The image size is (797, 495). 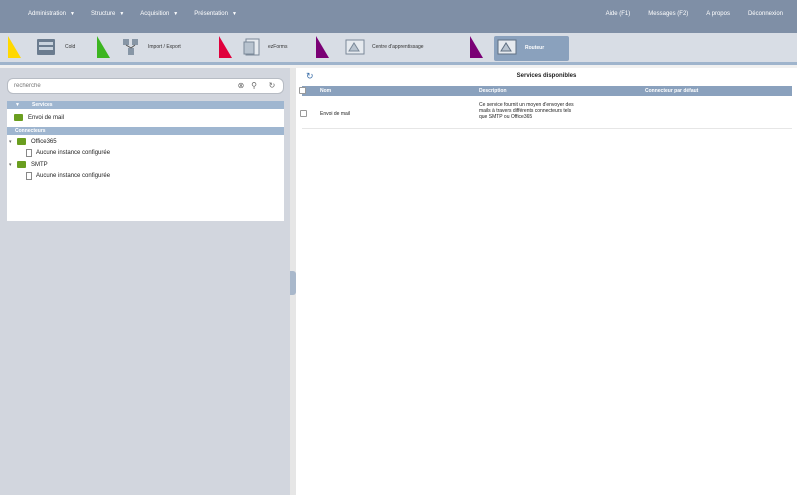 I want to click on tree-item-envoi-de-mail: Envoi de mail, so click(x=39, y=117).